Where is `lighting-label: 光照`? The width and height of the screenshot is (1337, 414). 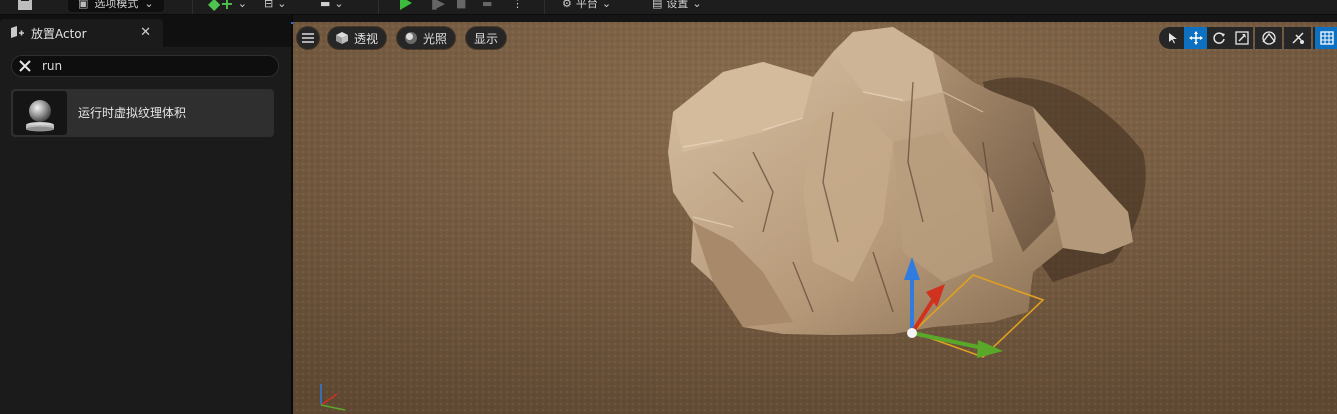 lighting-label: 光照 is located at coordinates (435, 38).